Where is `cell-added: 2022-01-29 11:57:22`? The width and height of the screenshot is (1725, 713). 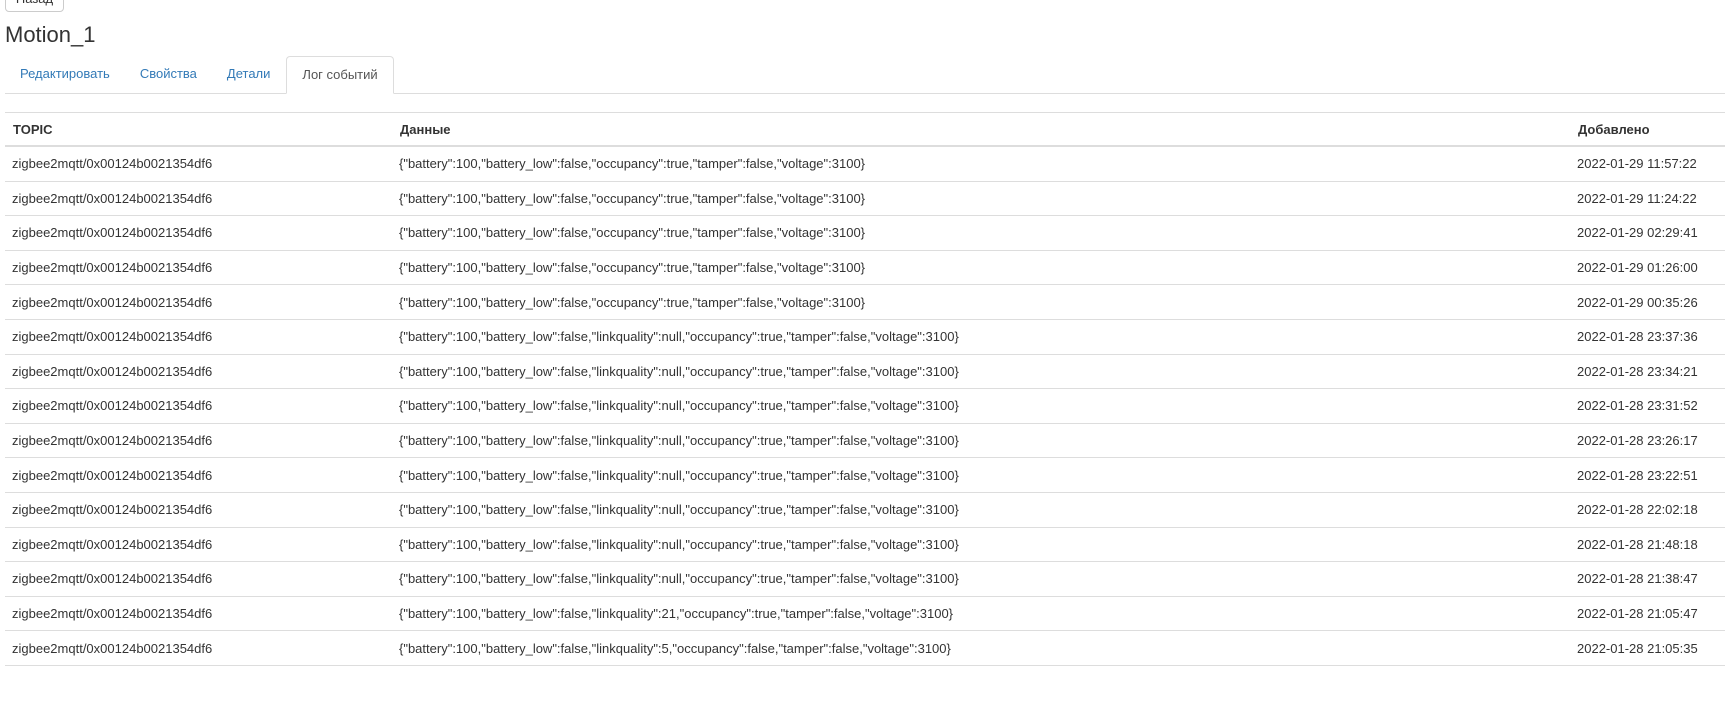
cell-added: 2022-01-29 11:57:22 is located at coordinates (1647, 164).